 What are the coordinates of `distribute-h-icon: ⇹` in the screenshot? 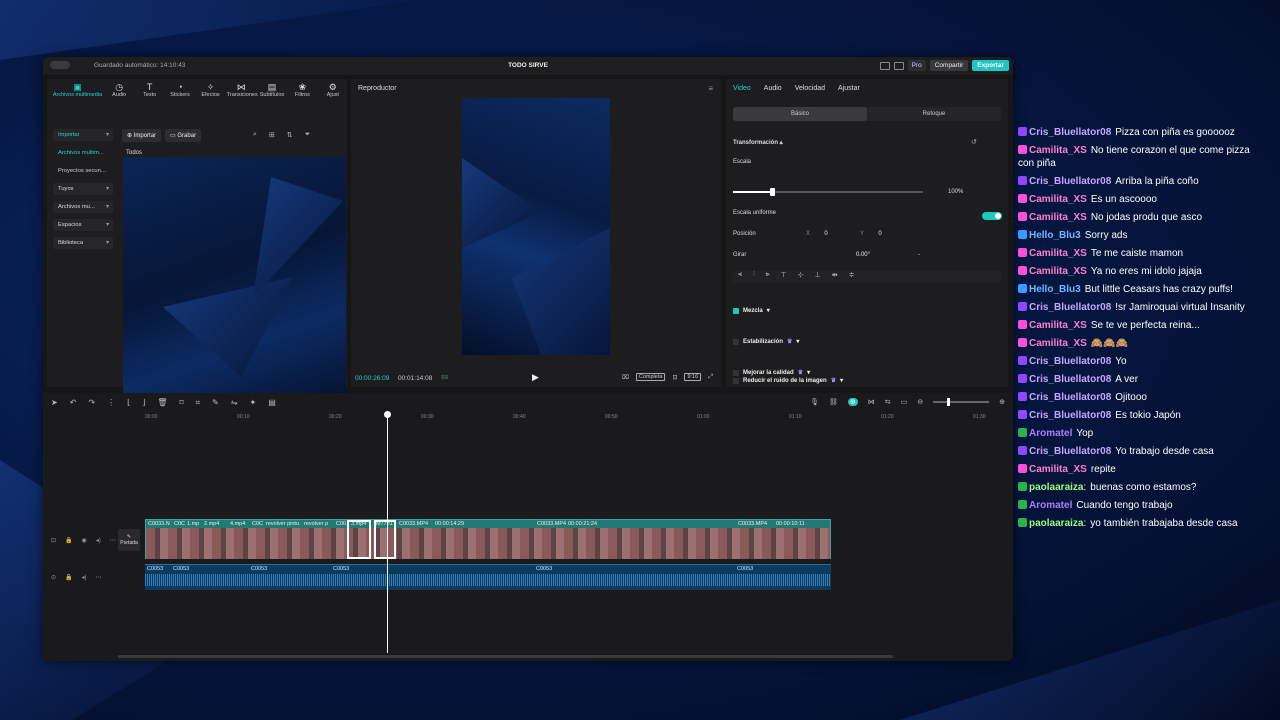 It's located at (835, 277).